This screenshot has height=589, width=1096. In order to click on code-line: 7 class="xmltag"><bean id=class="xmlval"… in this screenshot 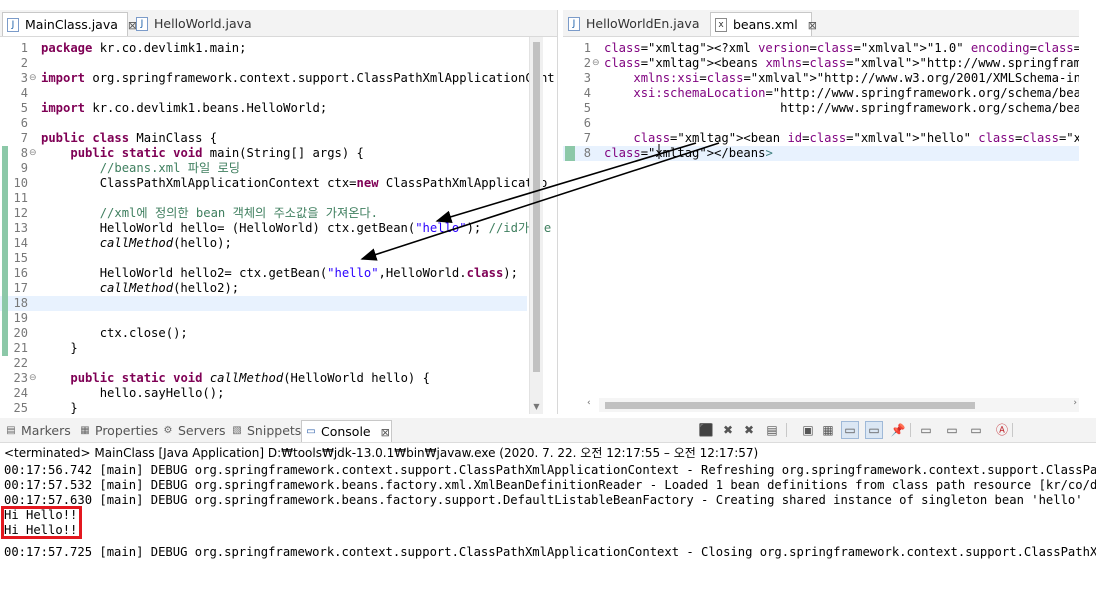, I will do `click(821, 138)`.